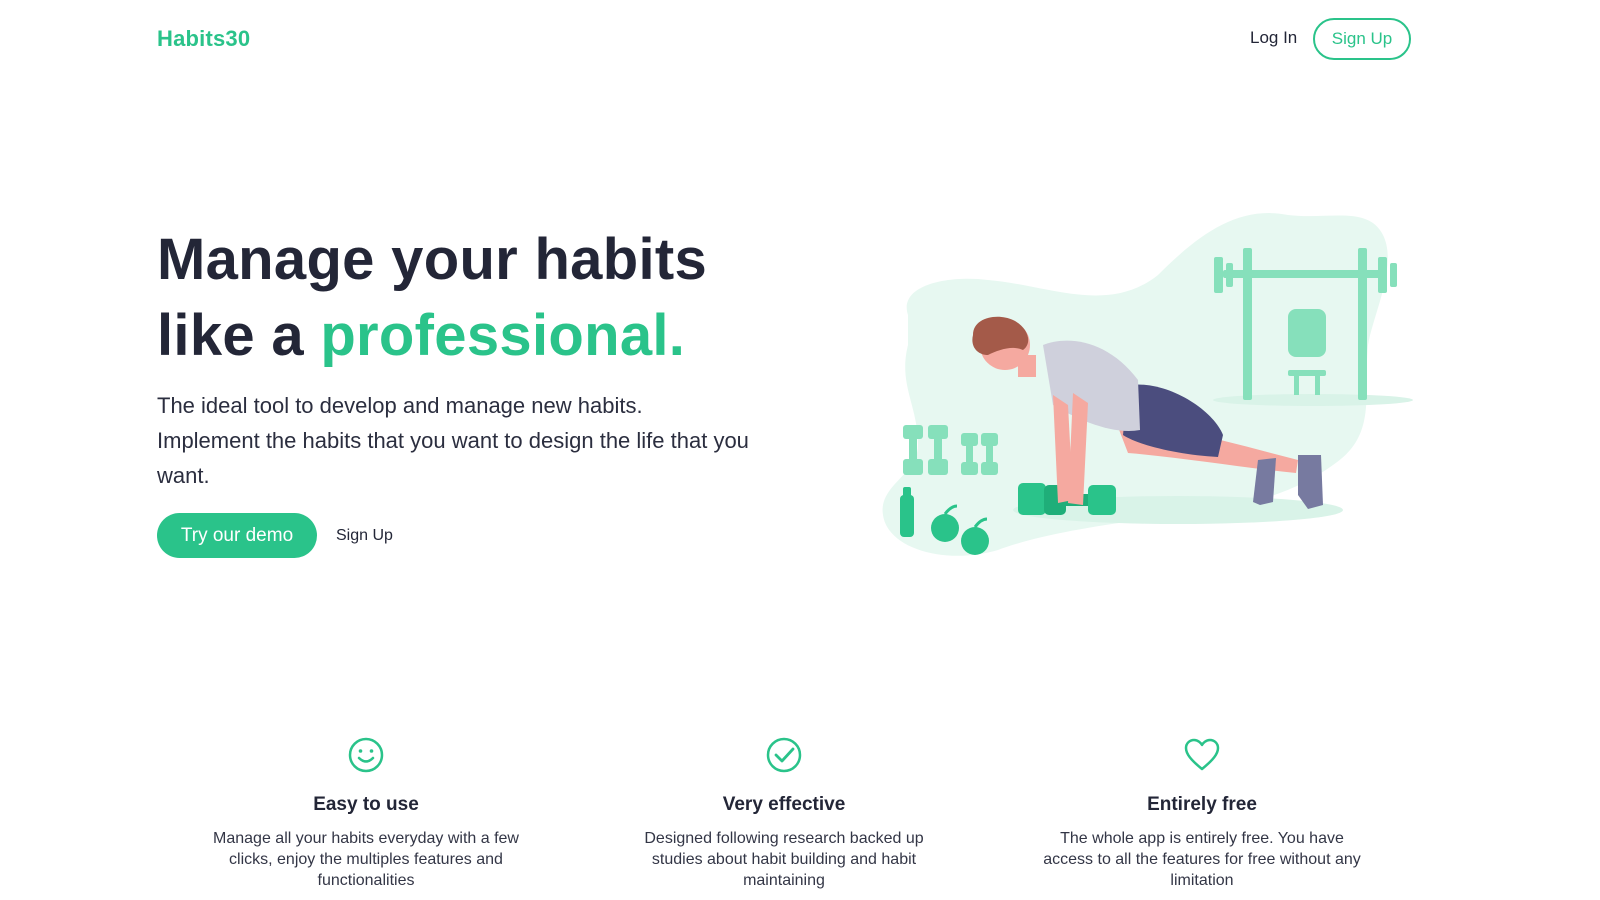 Image resolution: width=1600 pixels, height=900 pixels. I want to click on hero-title-line1: Manage your habits, so click(432, 259).